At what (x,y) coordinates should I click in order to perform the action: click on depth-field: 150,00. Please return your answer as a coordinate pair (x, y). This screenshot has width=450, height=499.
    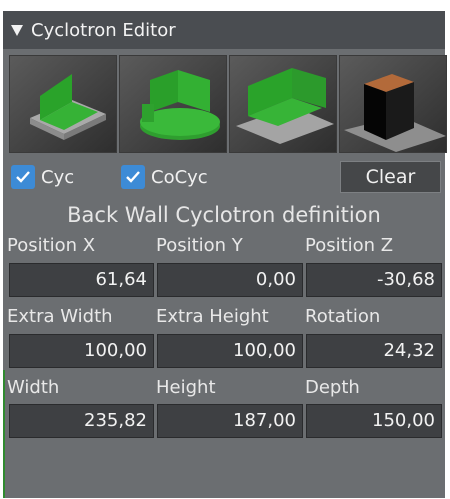
    Looking at the image, I should click on (374, 421).